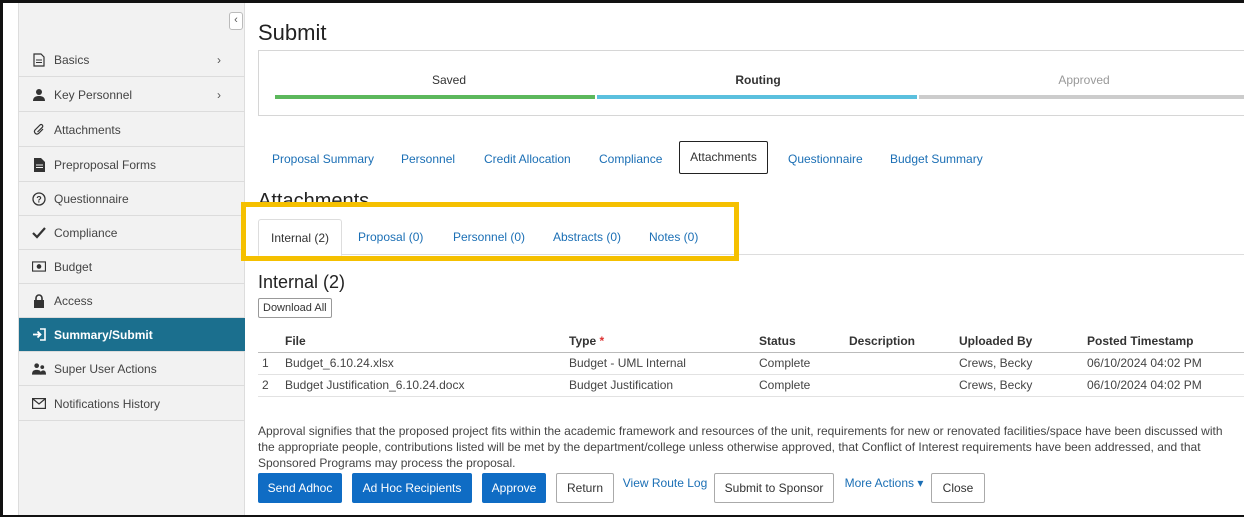  What do you see at coordinates (132, 267) in the screenshot?
I see `sidebar-item-budget: Budget` at bounding box center [132, 267].